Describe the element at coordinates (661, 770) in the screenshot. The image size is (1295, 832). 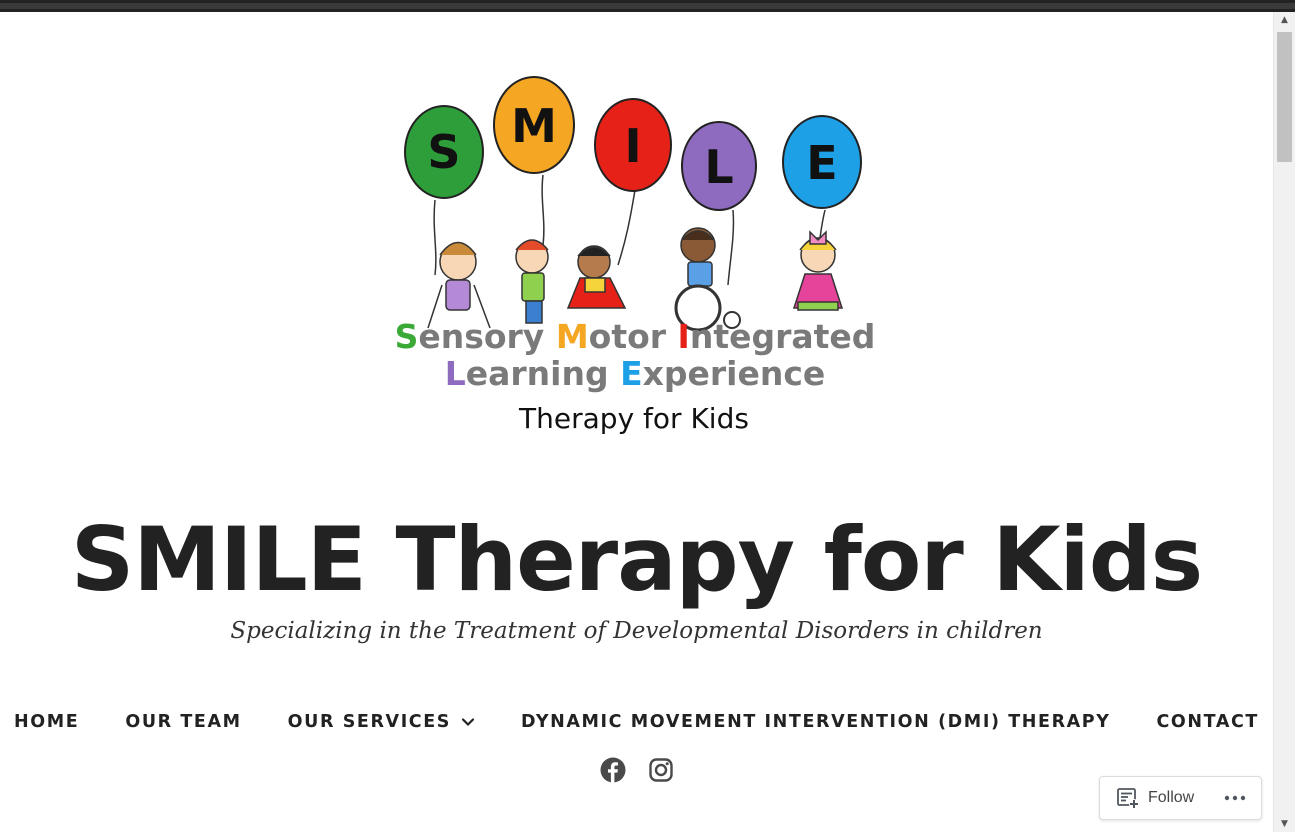
I see `instagram-icon` at that location.